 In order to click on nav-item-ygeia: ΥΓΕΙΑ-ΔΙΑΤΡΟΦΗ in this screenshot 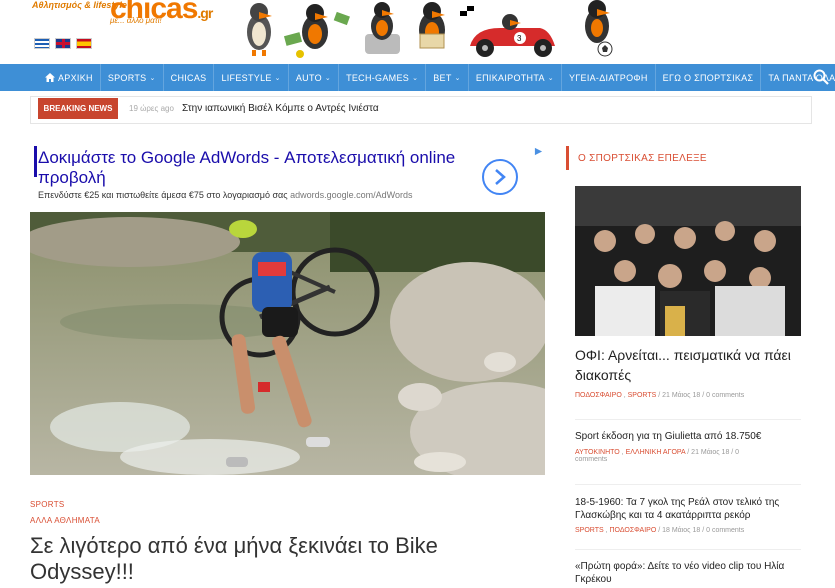, I will do `click(609, 77)`.